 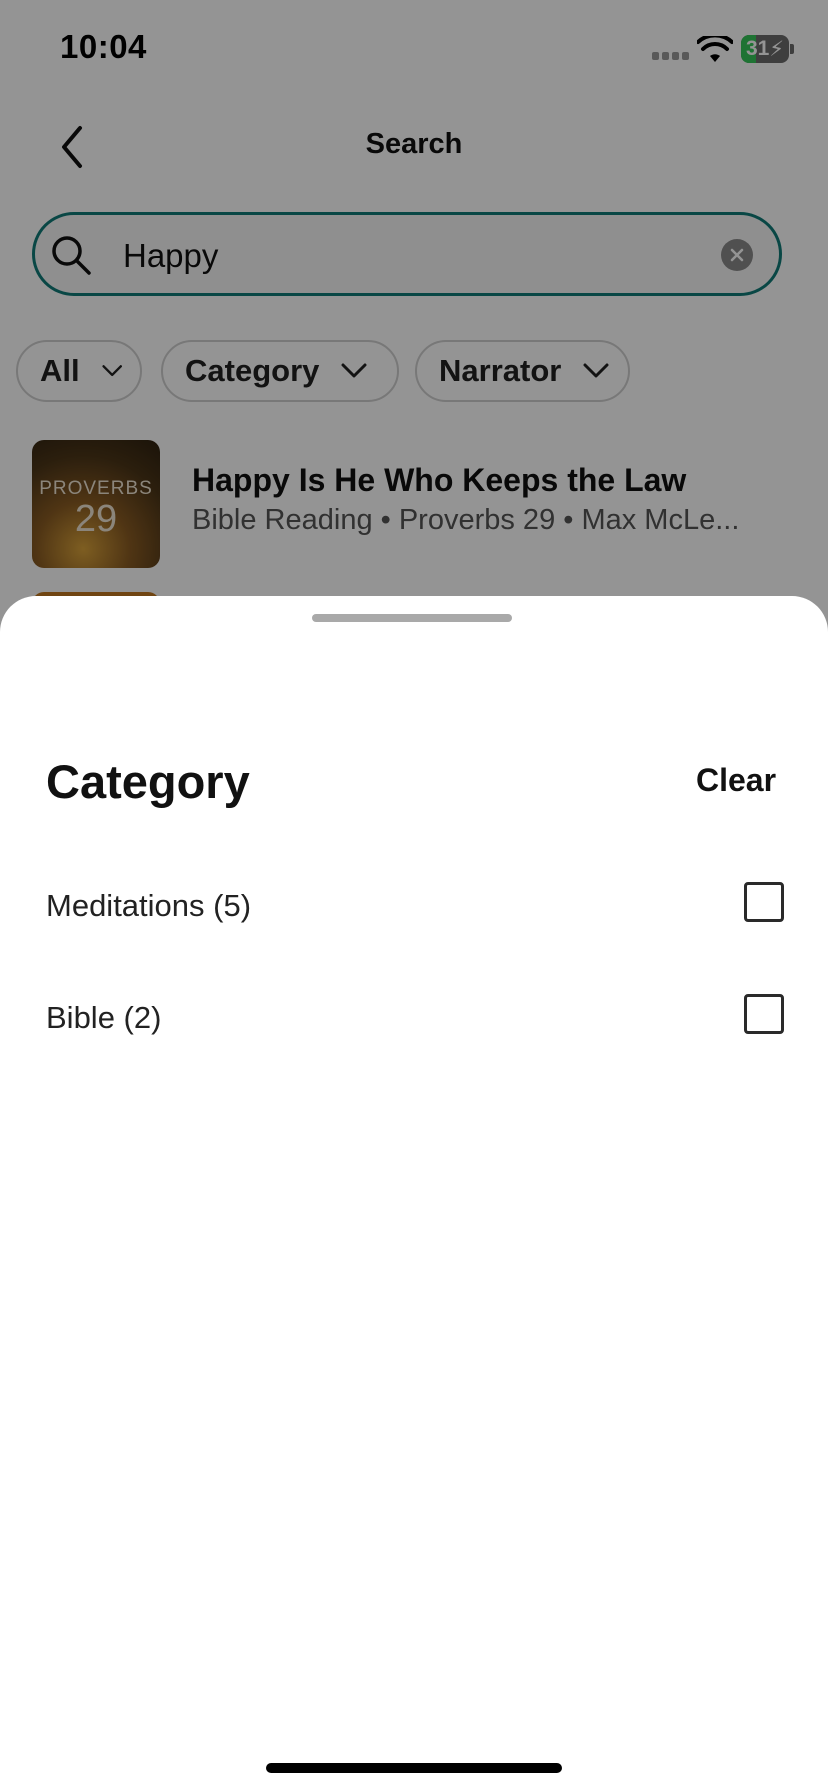 I want to click on option-label: Meditations (5), so click(x=149, y=905).